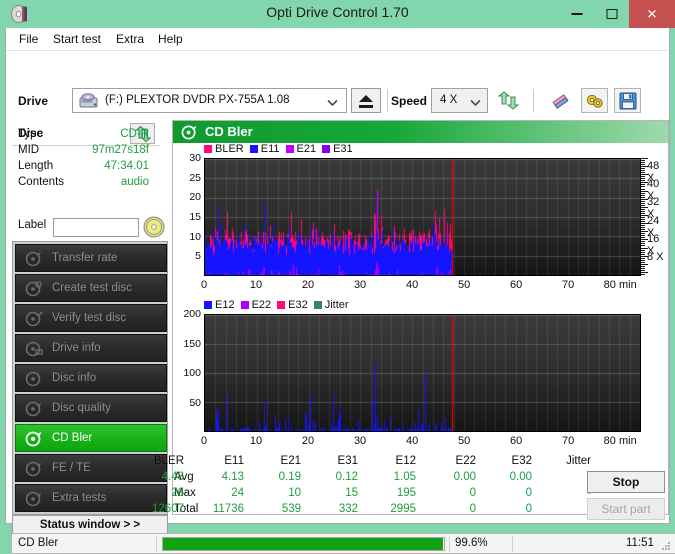 This screenshot has height=554, width=675. Describe the element at coordinates (30, 134) in the screenshot. I see `disc-type-label: Type` at that location.